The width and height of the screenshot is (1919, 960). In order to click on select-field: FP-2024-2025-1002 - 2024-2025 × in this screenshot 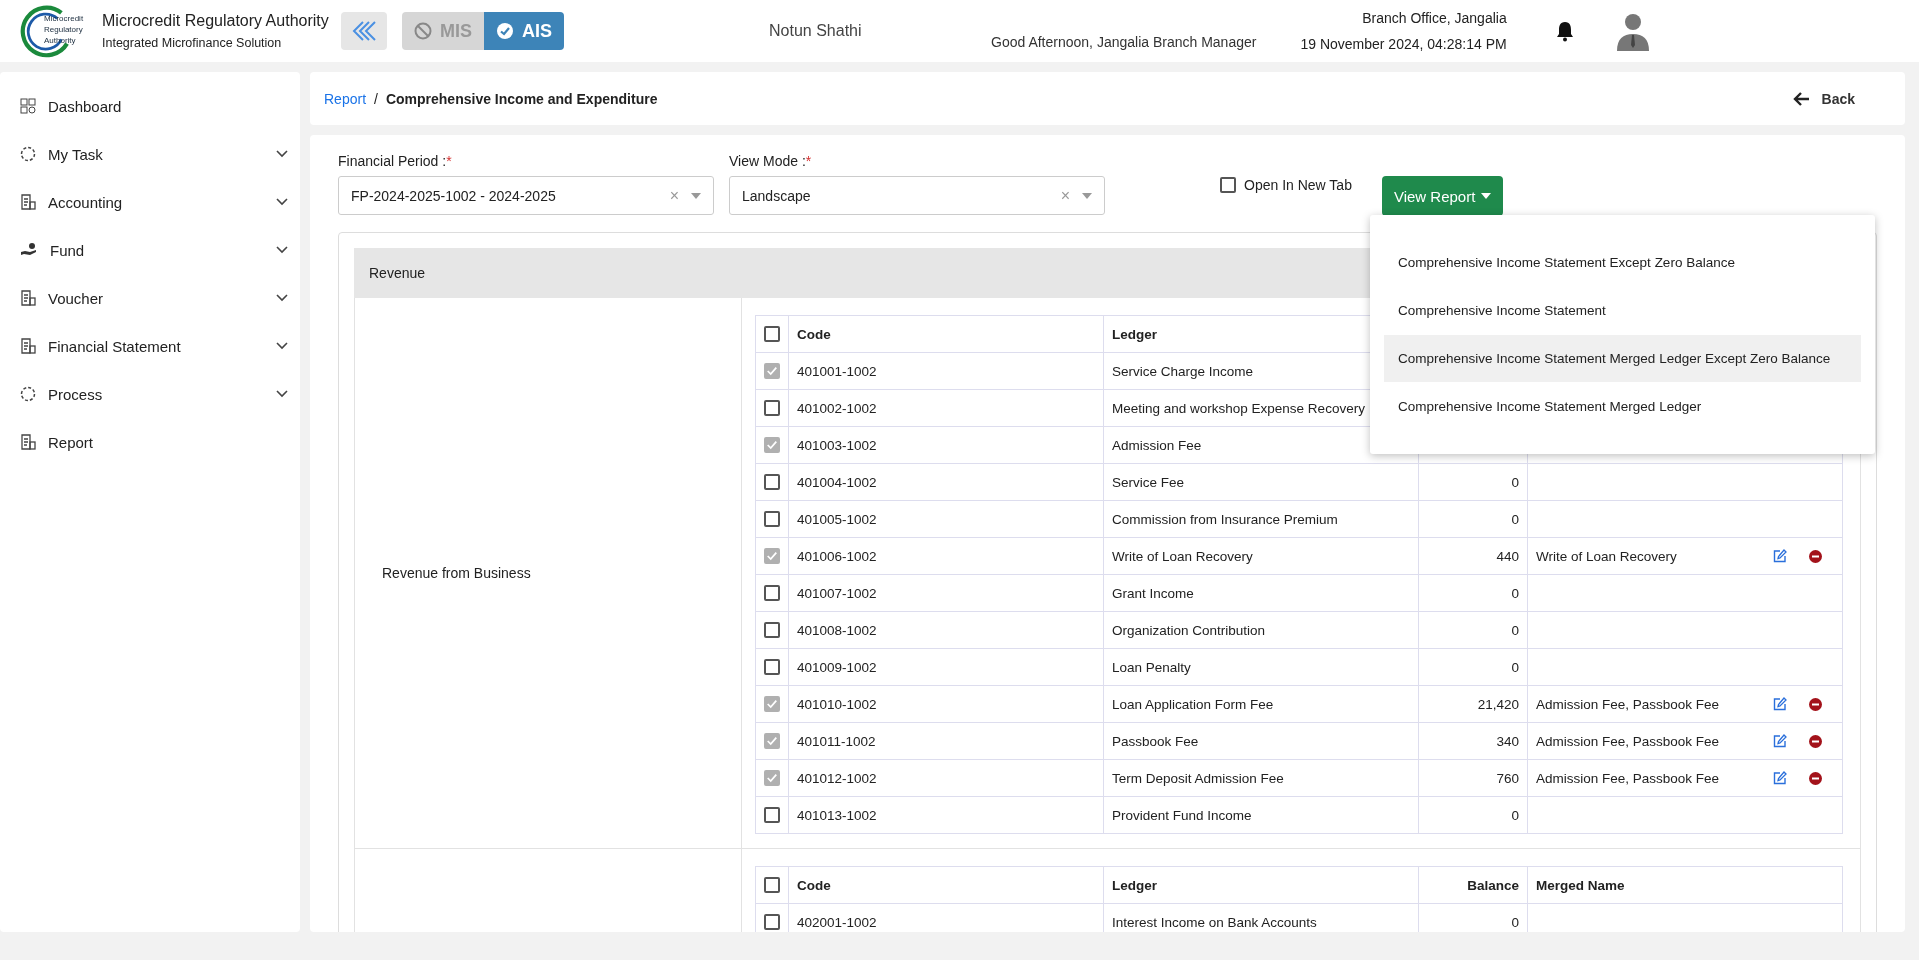, I will do `click(526, 195)`.